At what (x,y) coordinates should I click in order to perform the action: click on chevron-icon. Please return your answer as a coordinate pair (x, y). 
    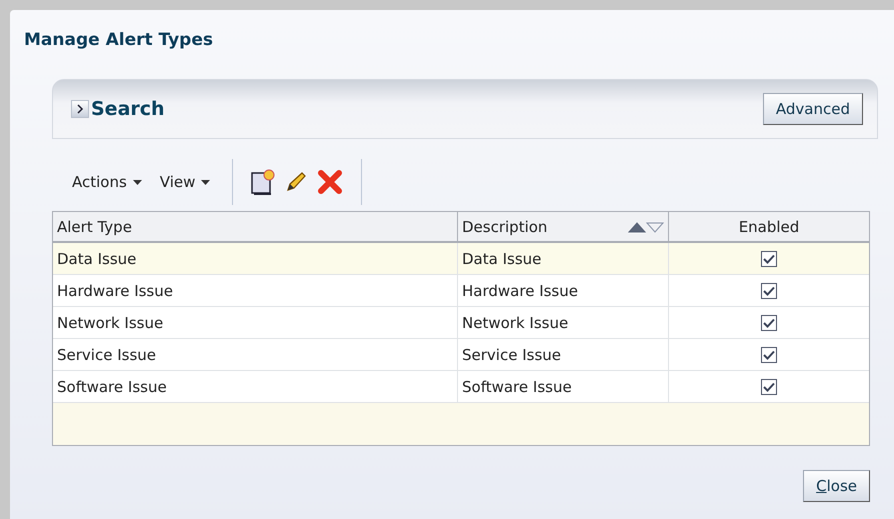
    Looking at the image, I should click on (80, 109).